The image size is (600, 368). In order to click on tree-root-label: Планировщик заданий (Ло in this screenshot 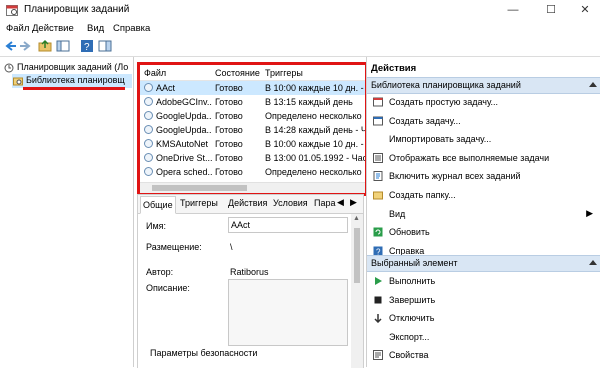, I will do `click(73, 67)`.